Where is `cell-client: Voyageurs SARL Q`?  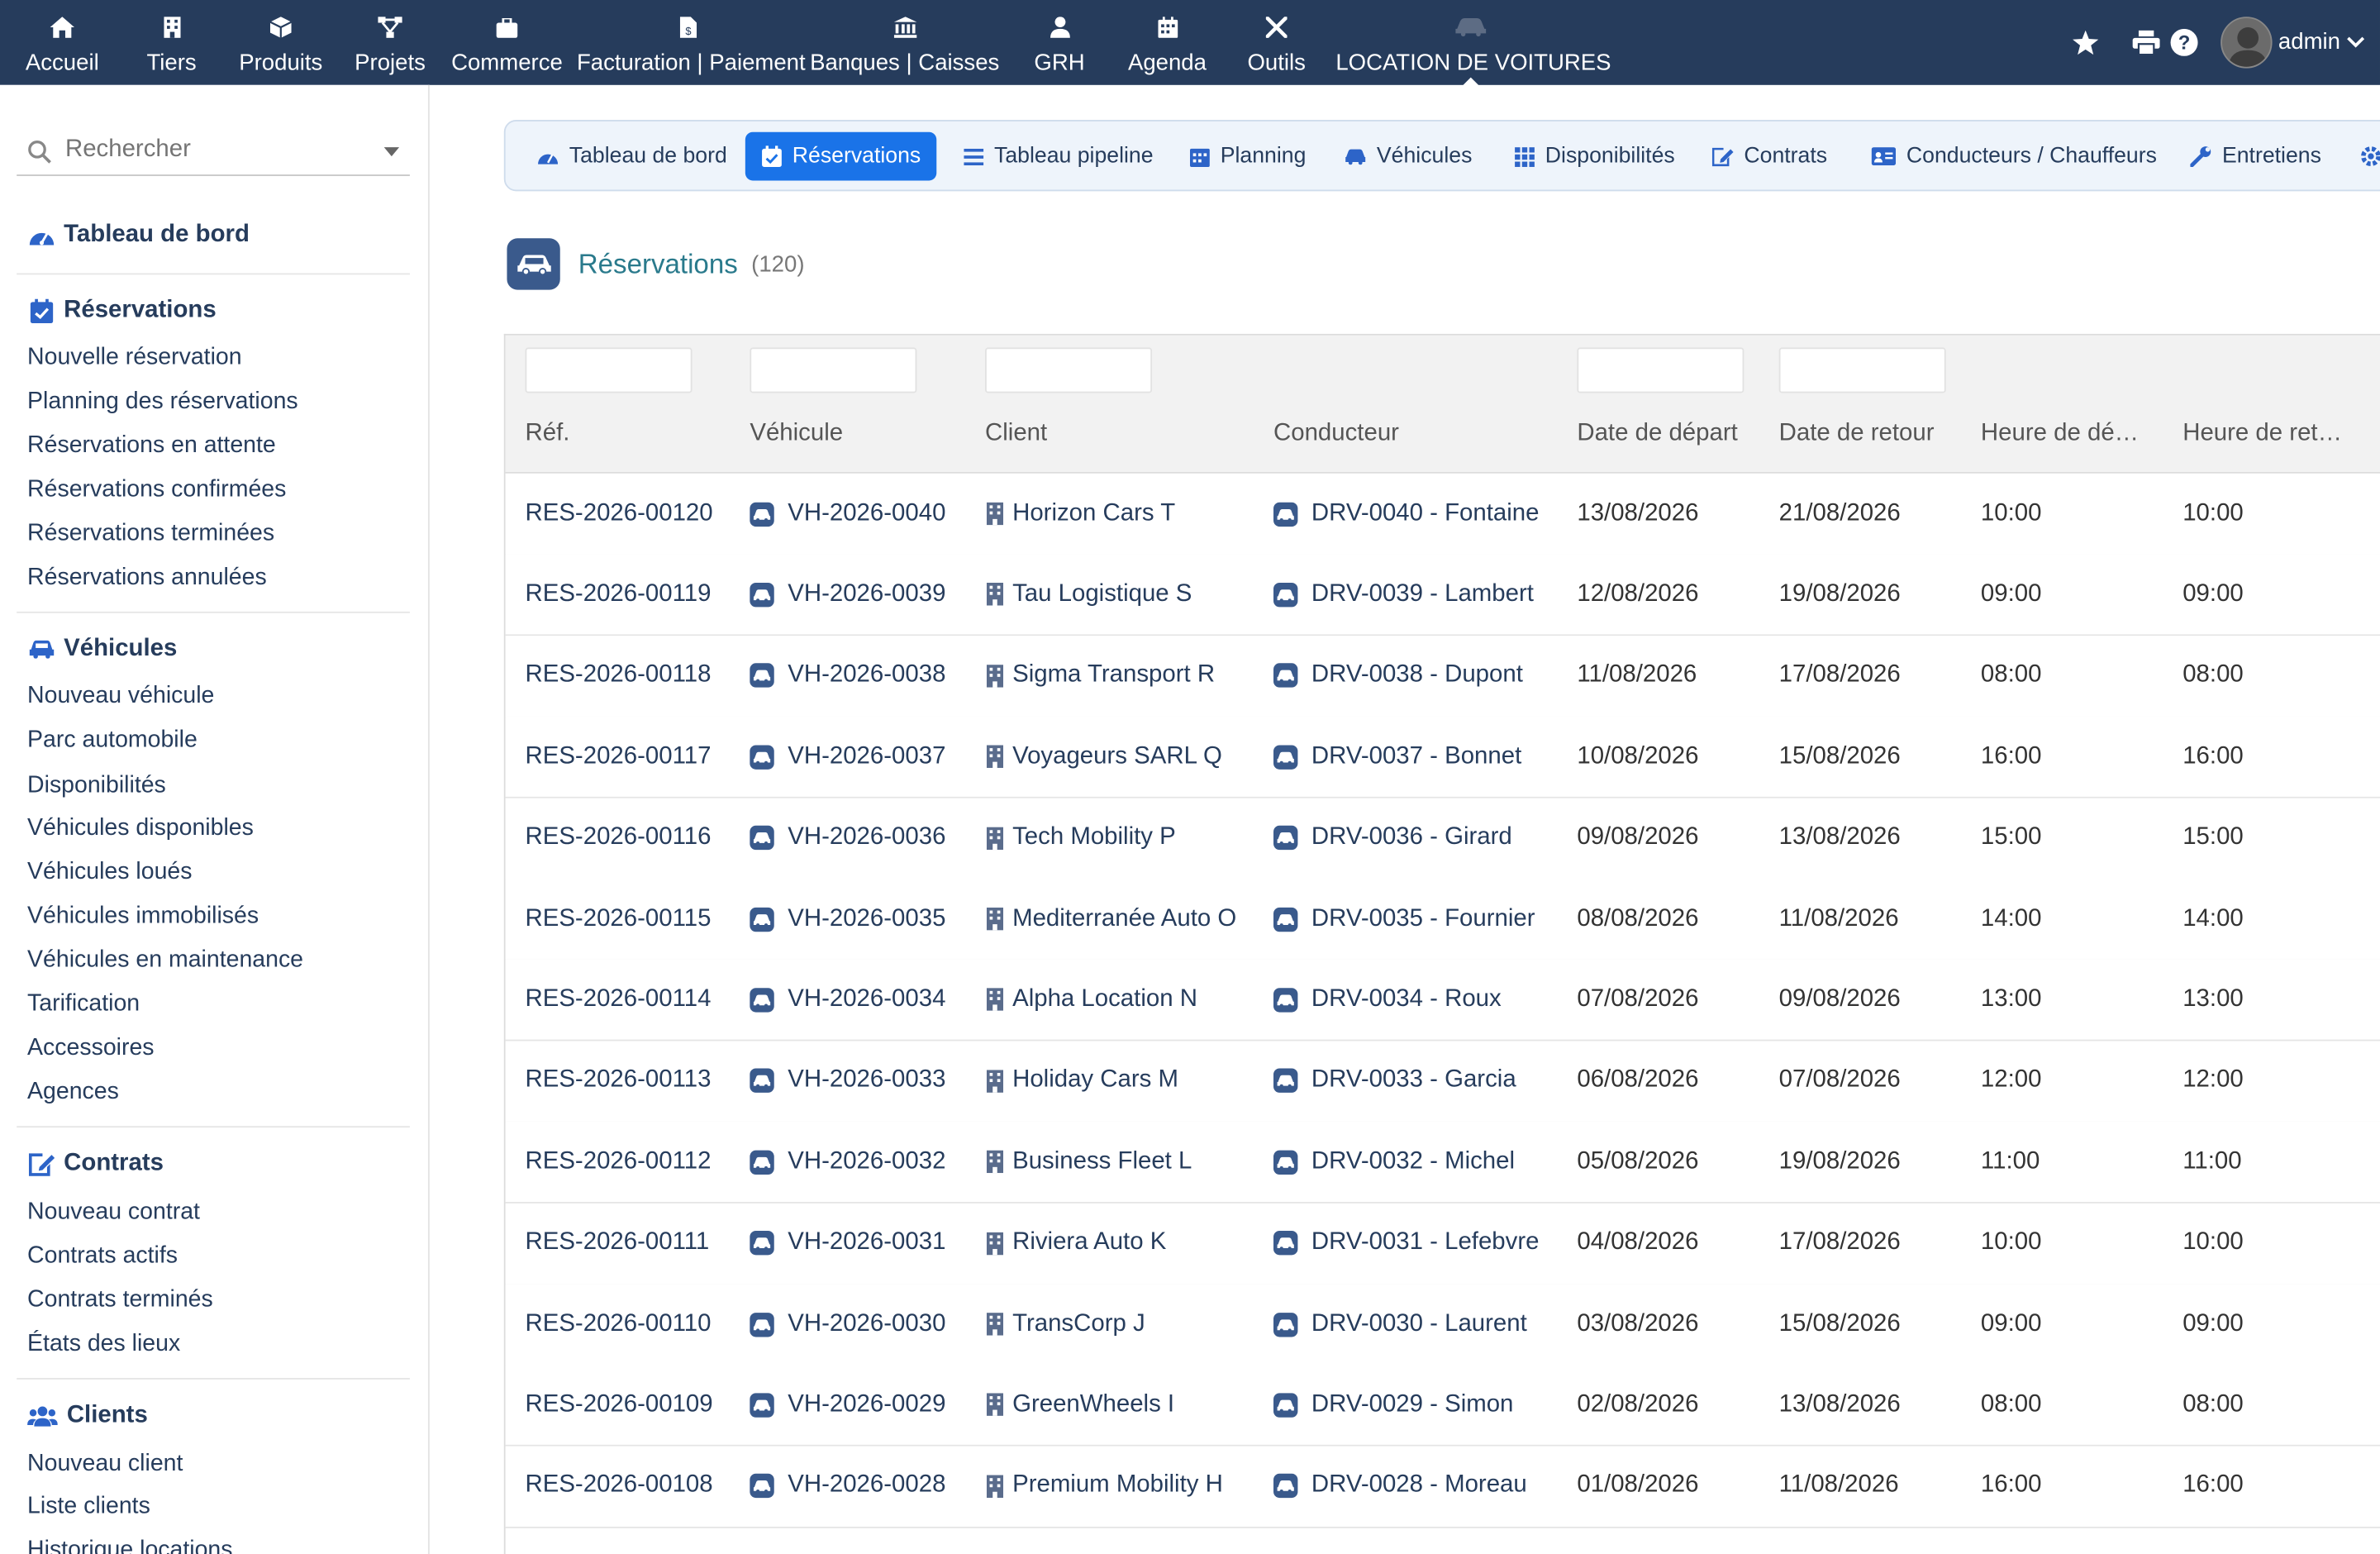 cell-client: Voyageurs SARL Q is located at coordinates (1103, 757).